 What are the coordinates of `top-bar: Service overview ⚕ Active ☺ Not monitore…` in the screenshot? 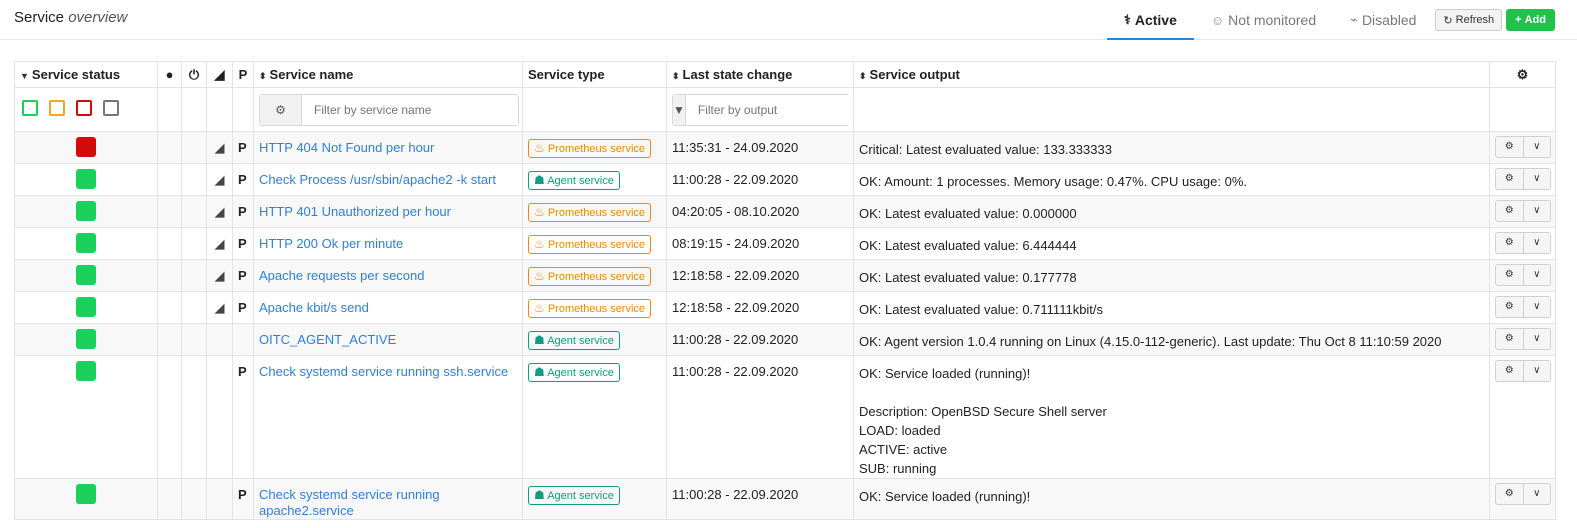 It's located at (788, 20).